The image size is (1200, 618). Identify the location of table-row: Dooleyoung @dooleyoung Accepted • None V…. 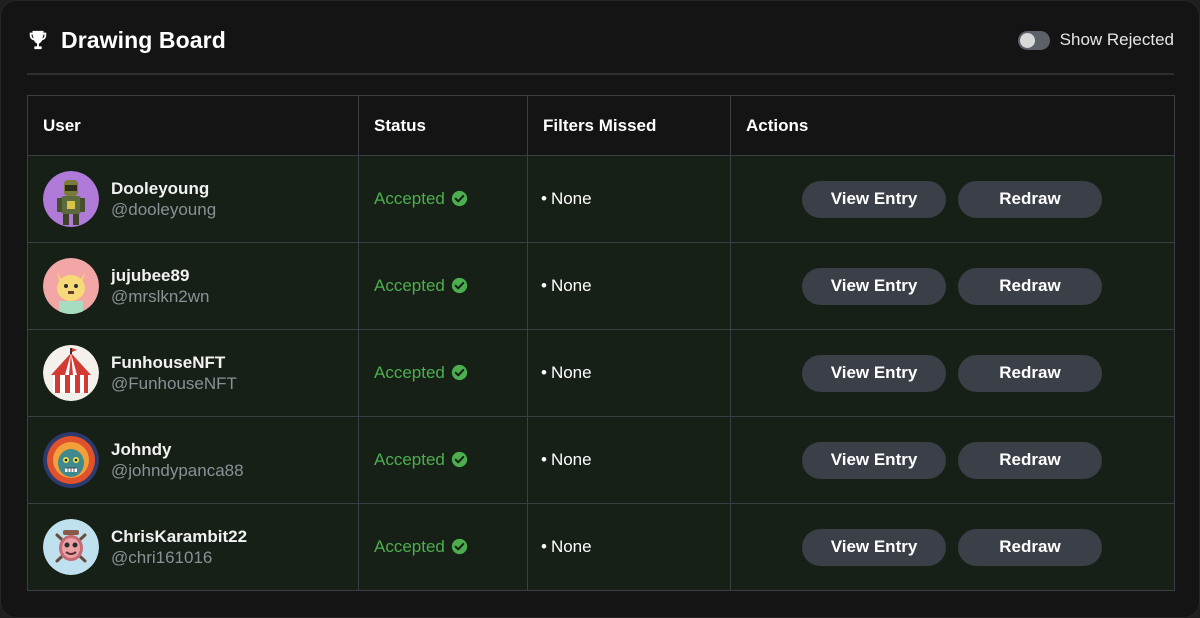
(601, 199).